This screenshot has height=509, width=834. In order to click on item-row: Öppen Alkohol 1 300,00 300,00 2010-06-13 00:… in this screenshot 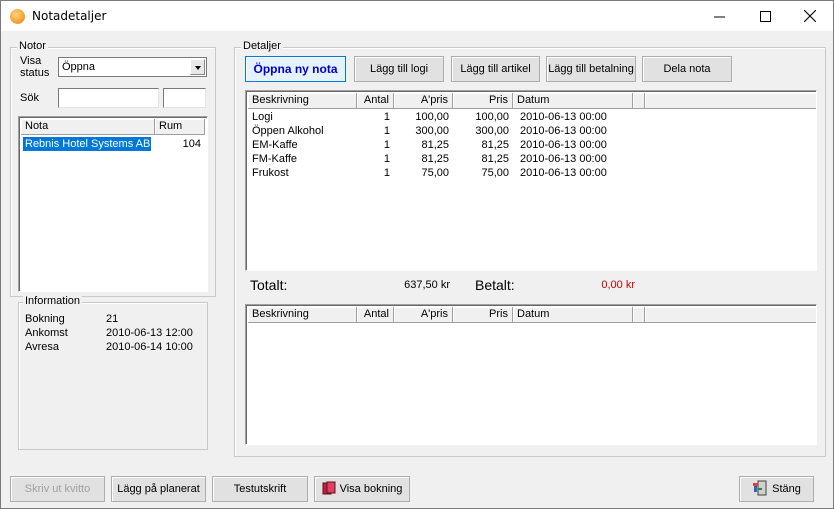, I will do `click(531, 132)`.